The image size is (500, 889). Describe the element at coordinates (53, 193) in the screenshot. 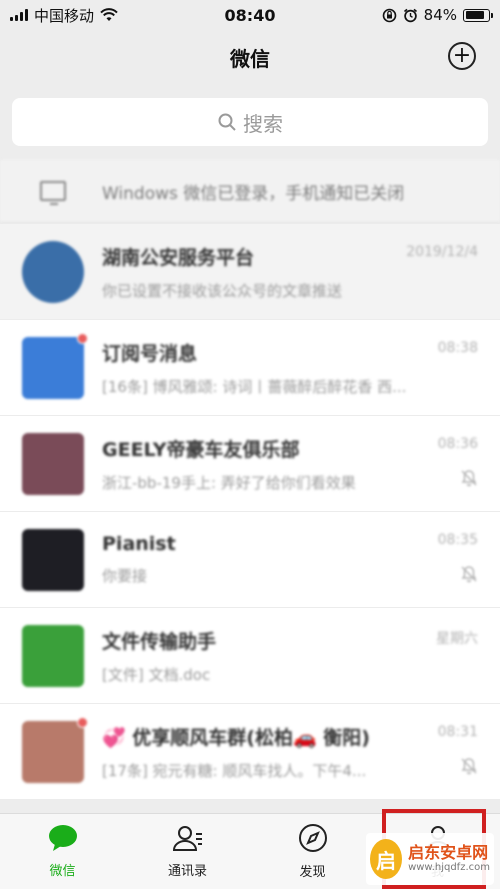

I see `monitor-icon` at that location.